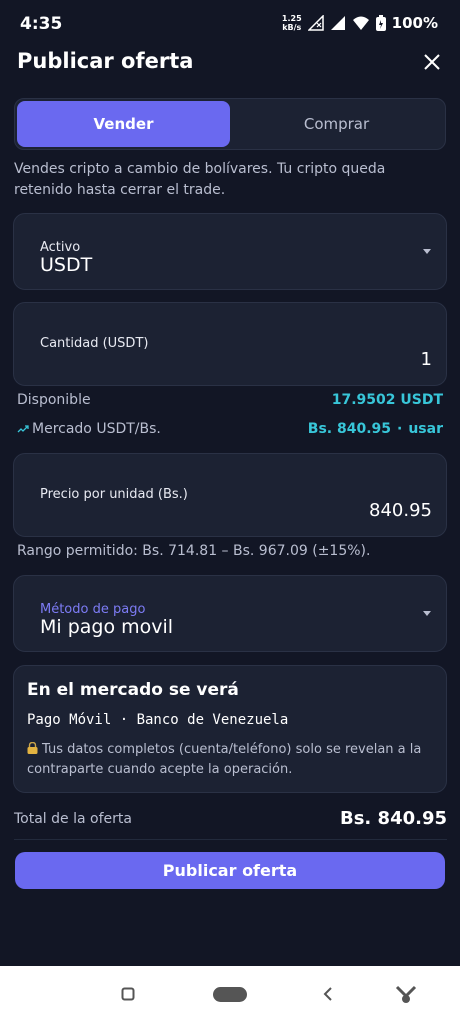 This screenshot has width=460, height=1022. Describe the element at coordinates (400, 510) in the screenshot. I see `price-input: 840.95` at that location.